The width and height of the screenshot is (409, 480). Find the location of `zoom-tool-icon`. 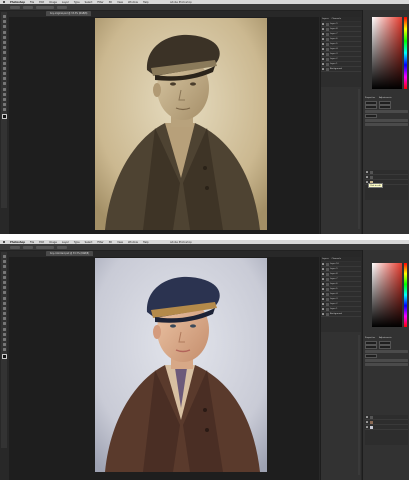

zoom-tool-icon is located at coordinates (4, 110).